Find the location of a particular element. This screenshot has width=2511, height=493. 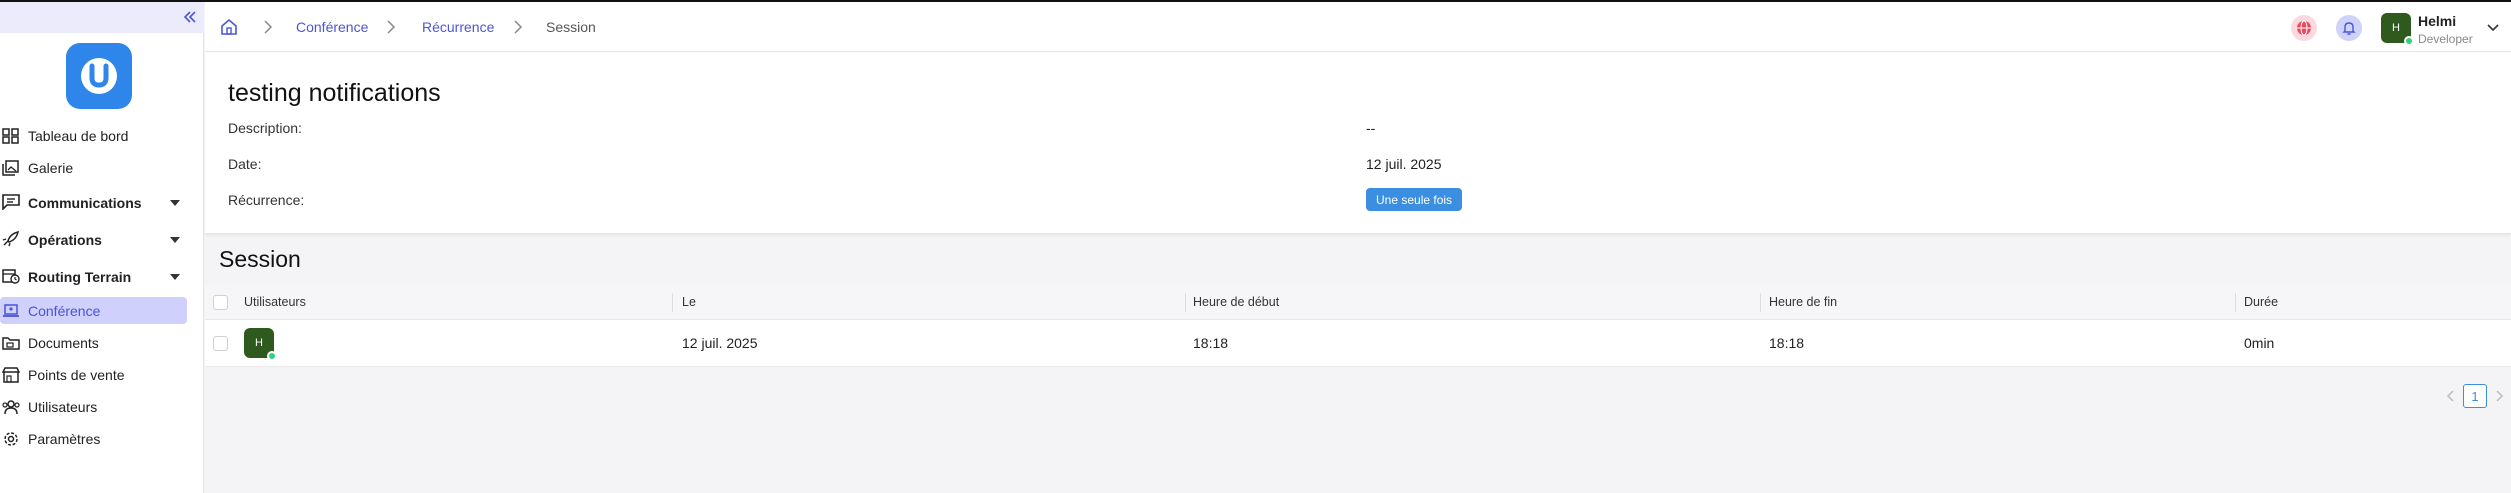

breadcrumb-recurrence: Récurrence is located at coordinates (458, 27).